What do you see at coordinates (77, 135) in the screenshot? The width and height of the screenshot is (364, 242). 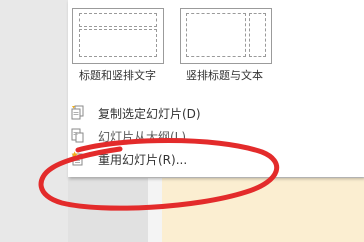 I see `slides-from-outline-icon` at bounding box center [77, 135].